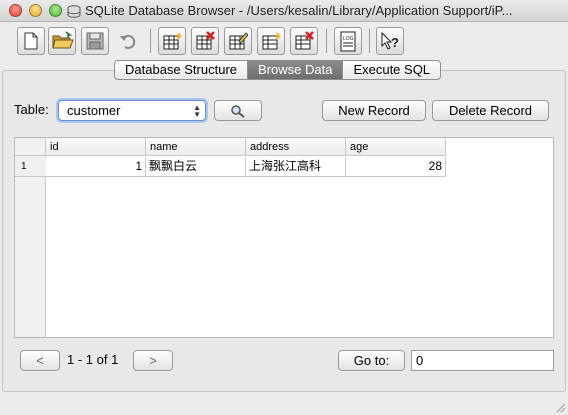 The width and height of the screenshot is (568, 415). Describe the element at coordinates (296, 147) in the screenshot. I see `column-header-address: address` at that location.